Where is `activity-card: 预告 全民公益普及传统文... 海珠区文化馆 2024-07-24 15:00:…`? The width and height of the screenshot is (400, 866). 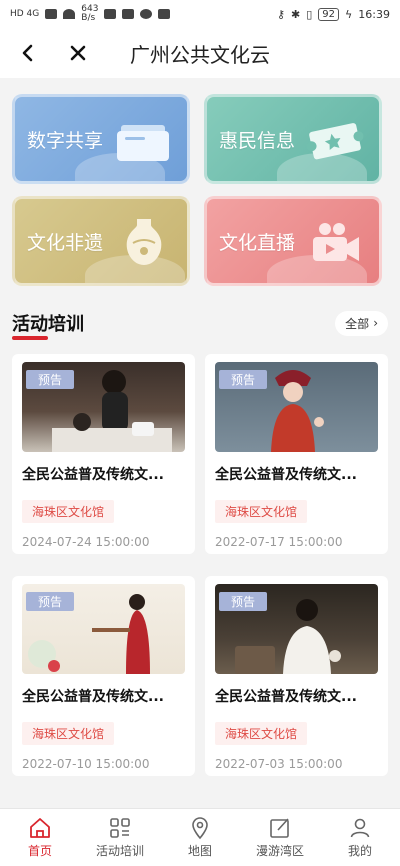 activity-card: 预告 全民公益普及传统文... 海珠区文化馆 2024-07-24 15:00:… is located at coordinates (103, 454).